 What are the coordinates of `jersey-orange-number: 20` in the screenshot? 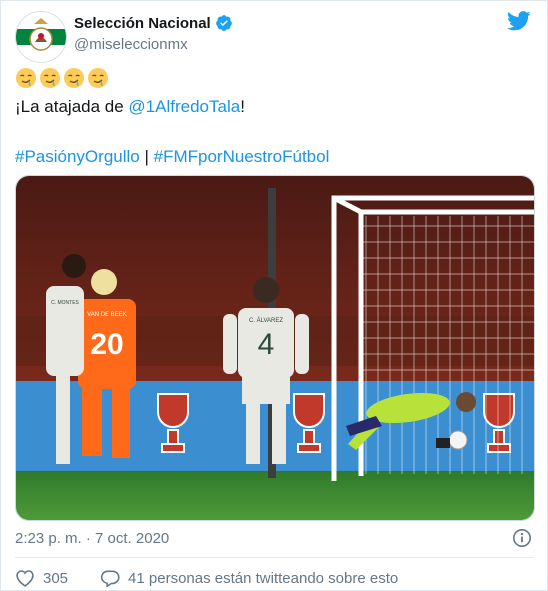 It's located at (106, 344).